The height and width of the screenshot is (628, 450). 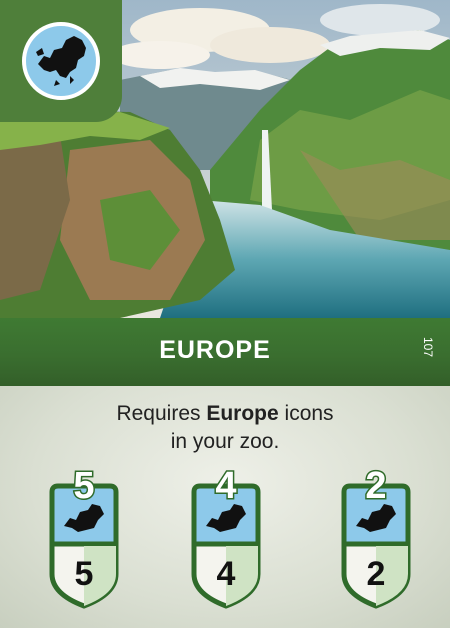 What do you see at coordinates (376, 574) in the screenshot?
I see `tier-bottom-number: 2` at bounding box center [376, 574].